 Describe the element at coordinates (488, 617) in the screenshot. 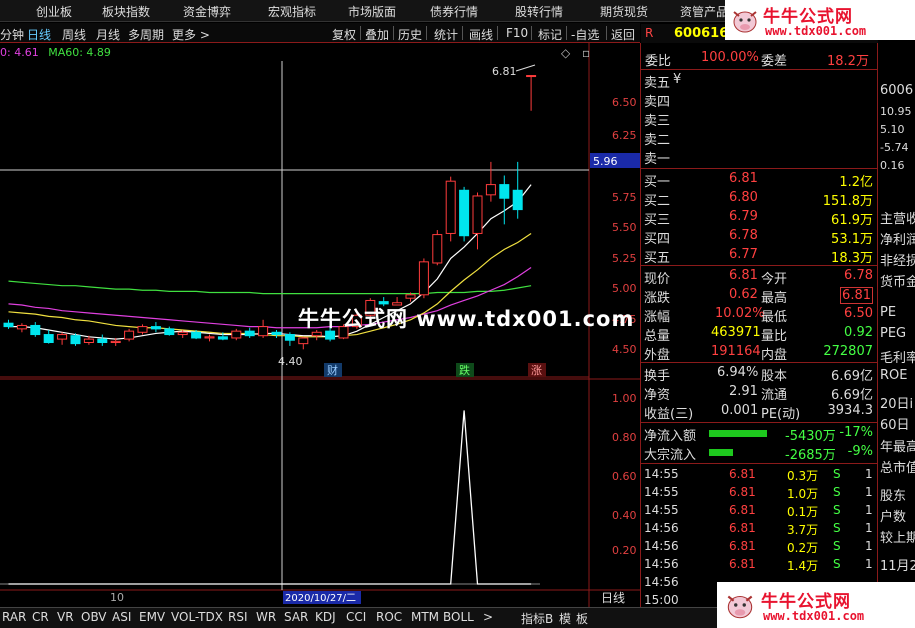

I see `tabs-more-icon: >` at that location.